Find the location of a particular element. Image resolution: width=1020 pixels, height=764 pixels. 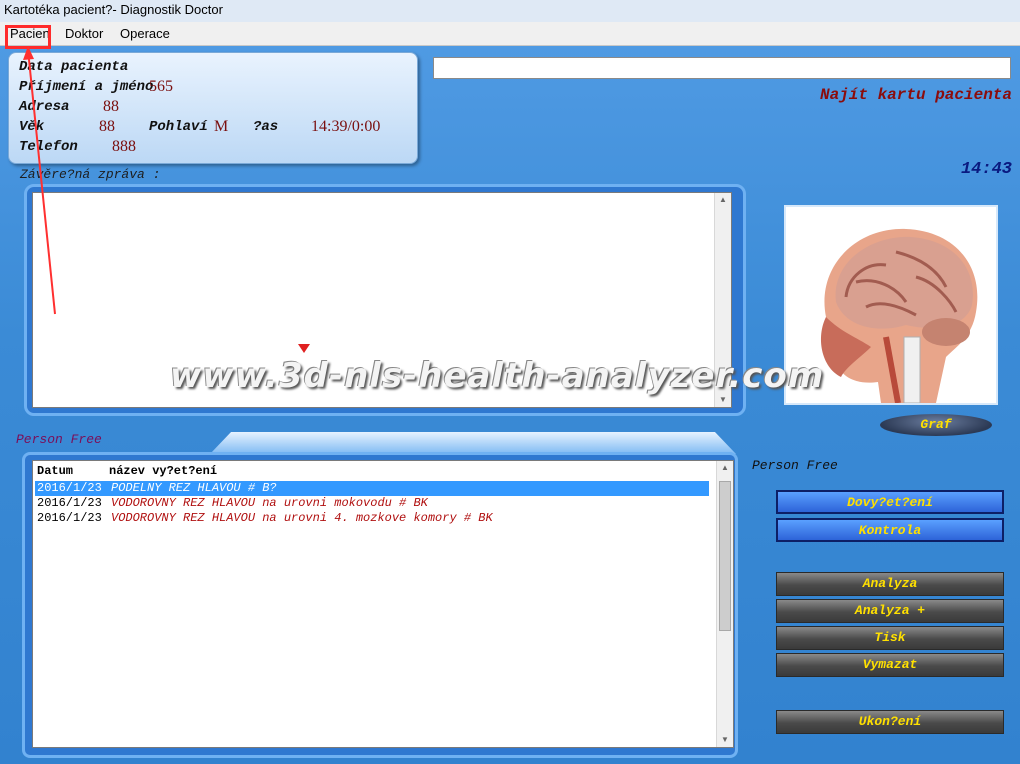

tisk-button: Tisk is located at coordinates (890, 638).